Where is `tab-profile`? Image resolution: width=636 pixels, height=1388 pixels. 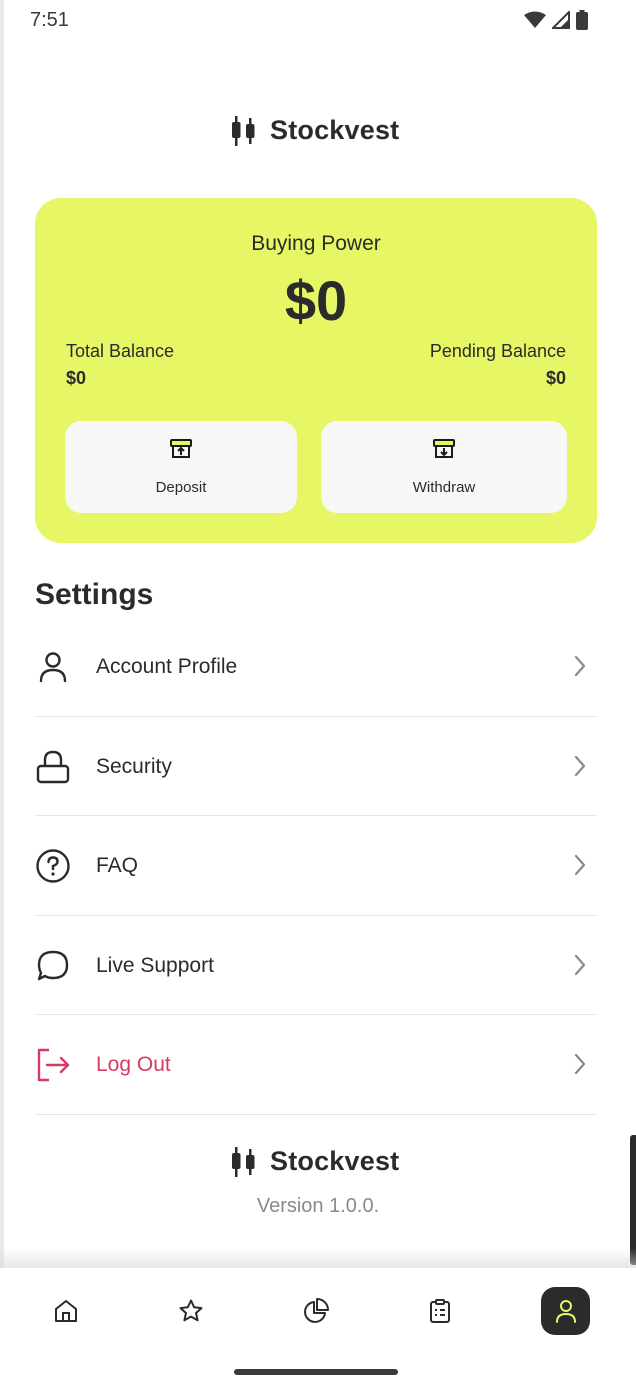 tab-profile is located at coordinates (565, 1311).